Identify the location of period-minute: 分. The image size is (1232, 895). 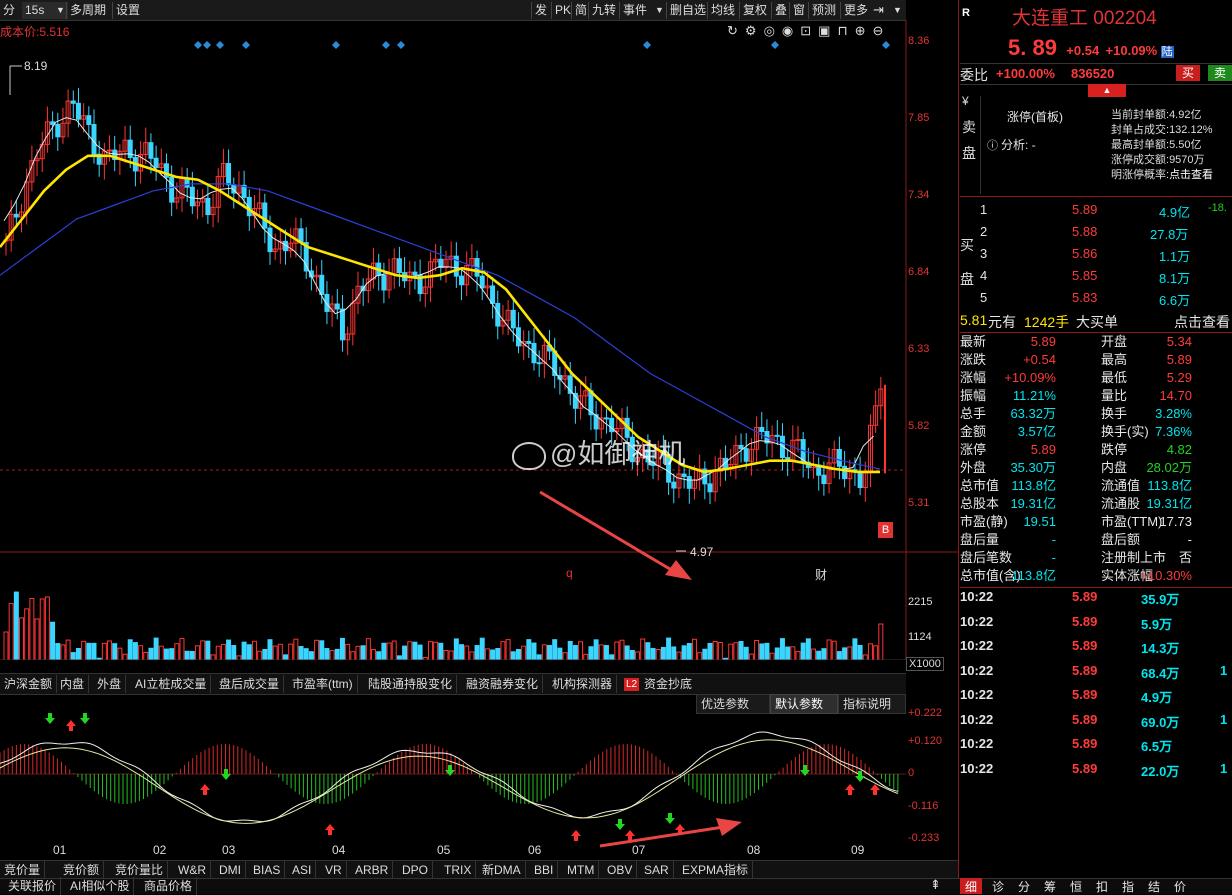
(9, 10).